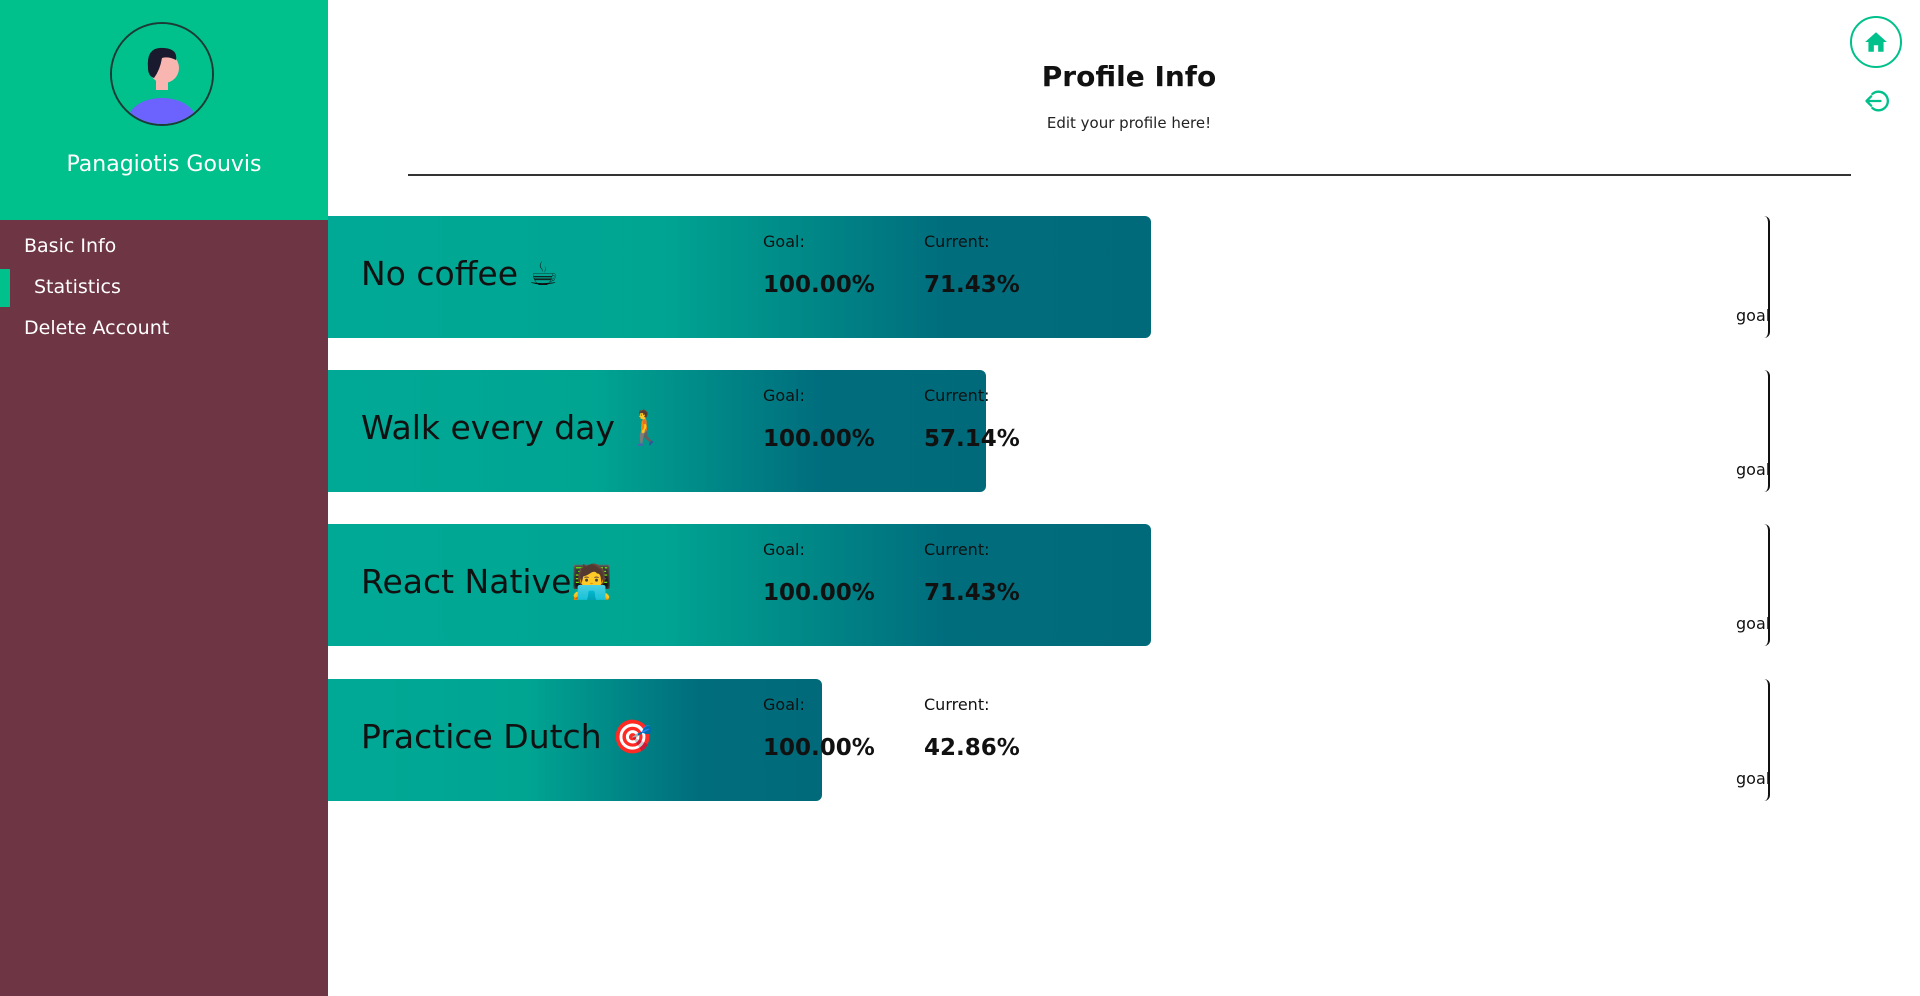 The image size is (1920, 996). Describe the element at coordinates (1129, 175) in the screenshot. I see `divider` at that location.